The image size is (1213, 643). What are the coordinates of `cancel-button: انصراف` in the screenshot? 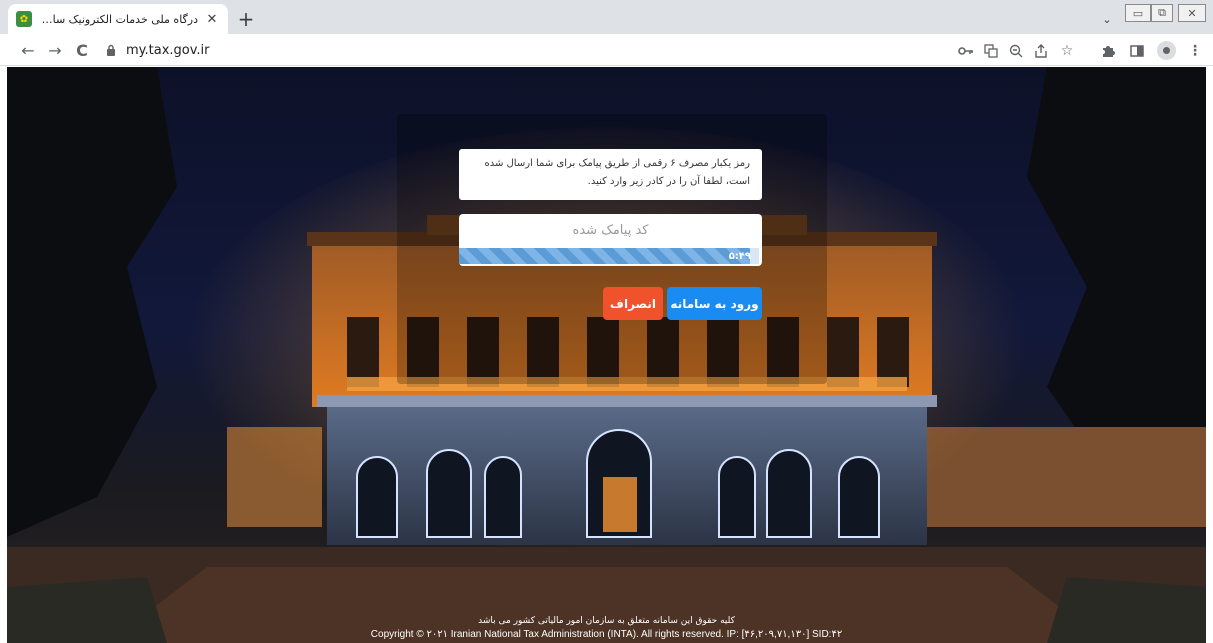 It's located at (633, 303).